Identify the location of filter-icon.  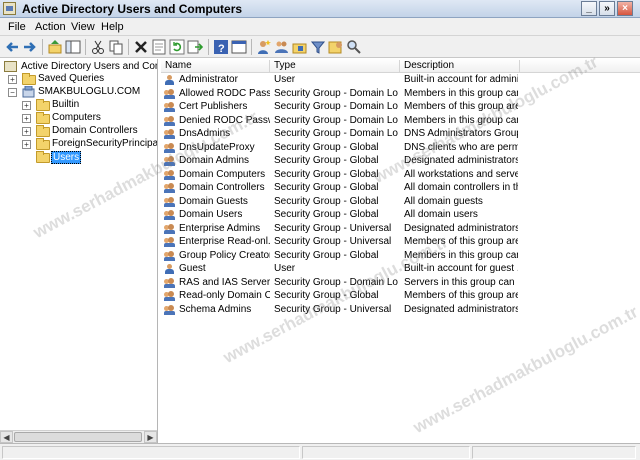
(318, 47).